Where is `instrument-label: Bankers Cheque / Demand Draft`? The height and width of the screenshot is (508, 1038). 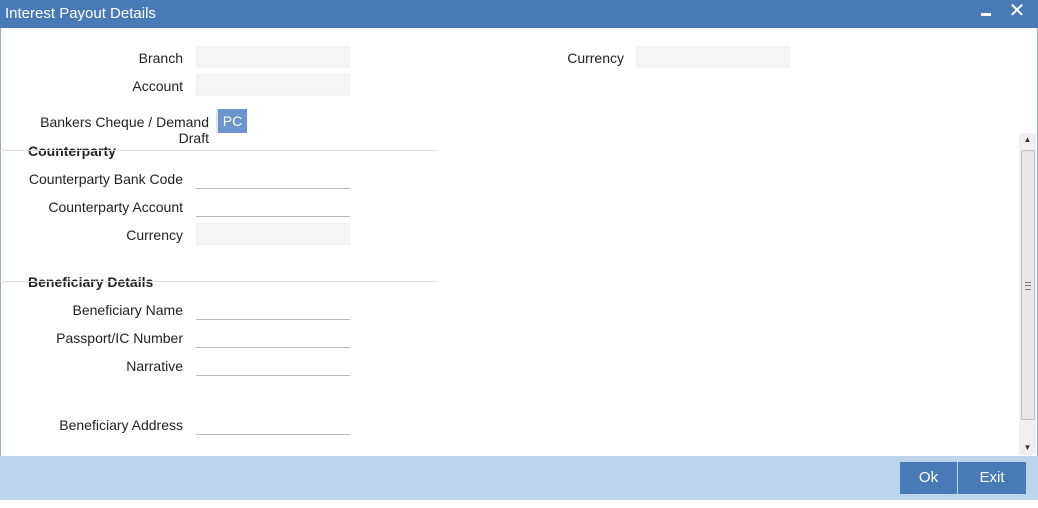 instrument-label: Bankers Cheque / Demand Draft is located at coordinates (124, 130).